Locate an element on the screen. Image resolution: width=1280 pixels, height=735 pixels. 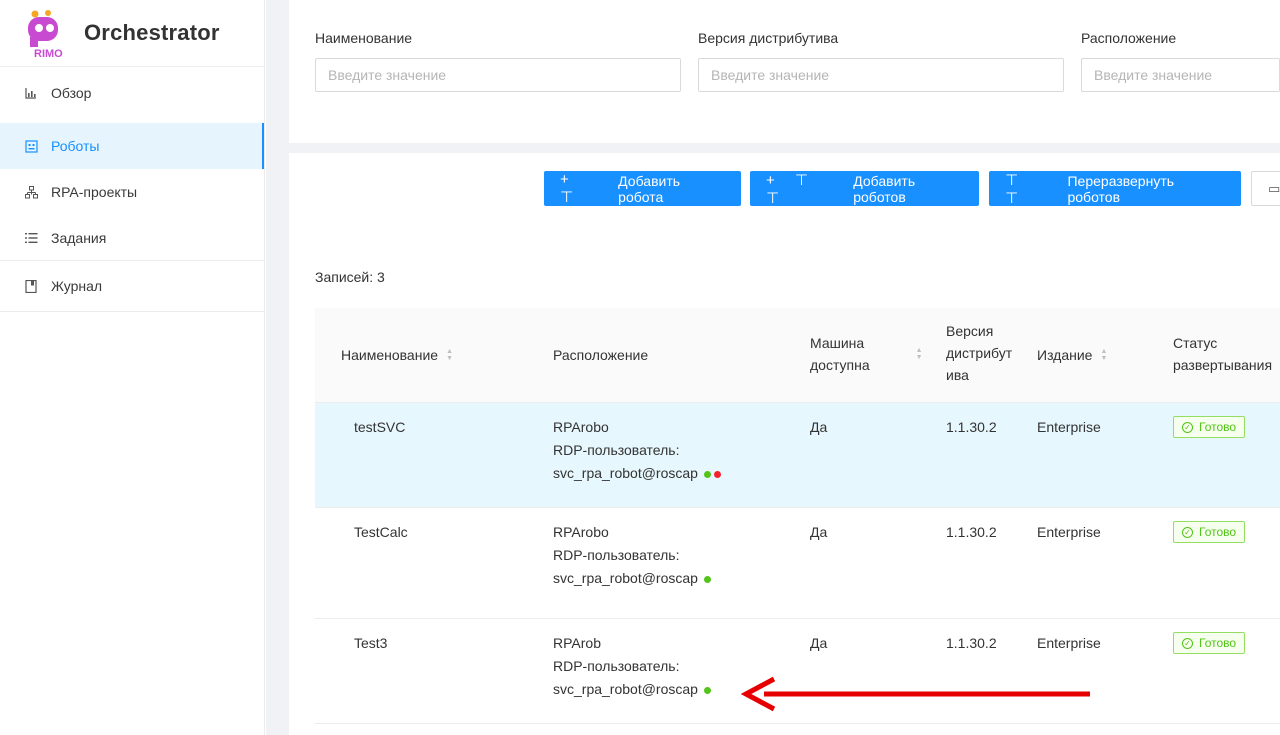
robot-name: TestCalc is located at coordinates (381, 532).